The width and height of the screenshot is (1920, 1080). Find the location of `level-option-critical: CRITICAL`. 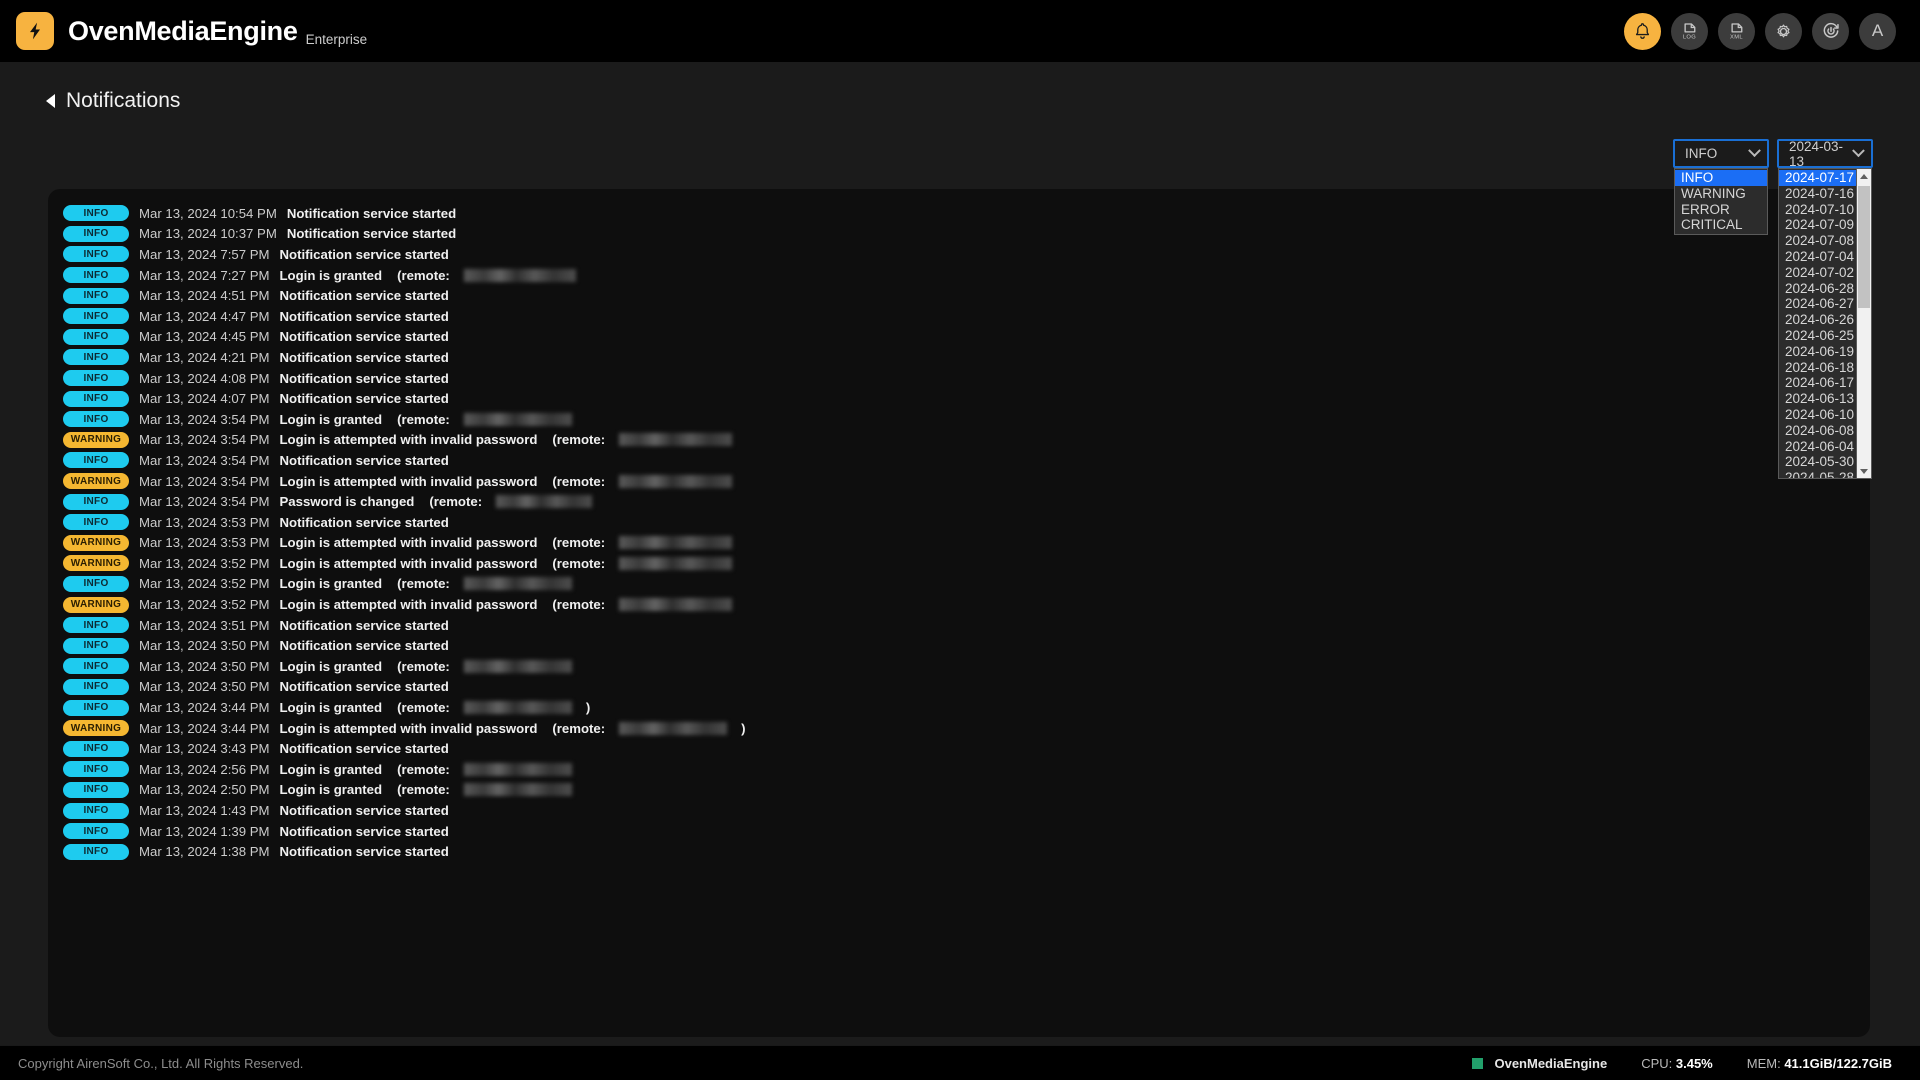

level-option-critical: CRITICAL is located at coordinates (1721, 225).